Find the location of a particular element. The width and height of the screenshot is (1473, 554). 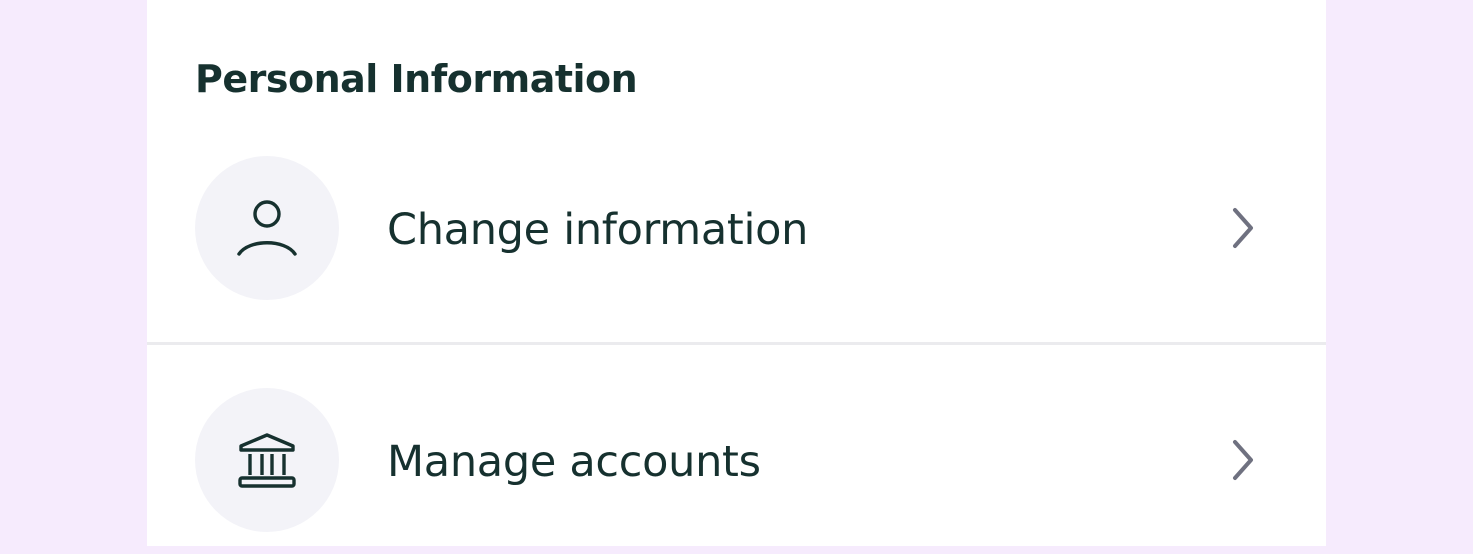

change-information-icon-circle is located at coordinates (267, 228).